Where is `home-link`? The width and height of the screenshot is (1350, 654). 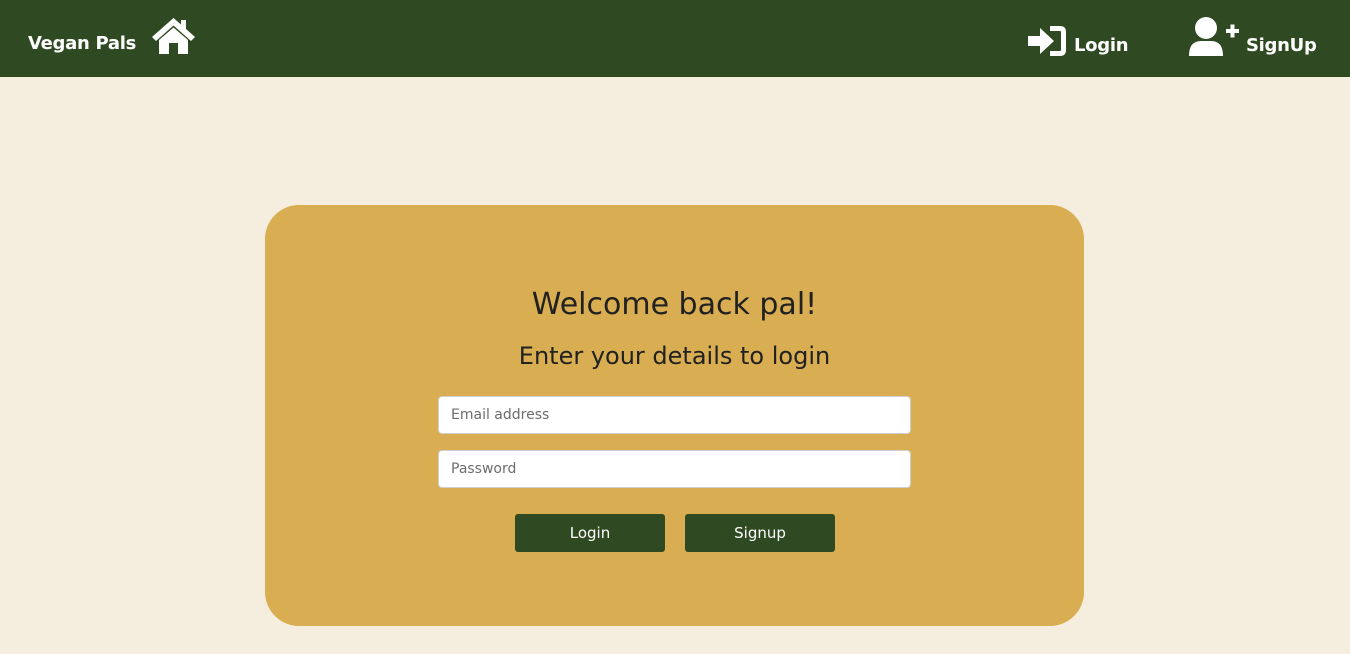 home-link is located at coordinates (173, 36).